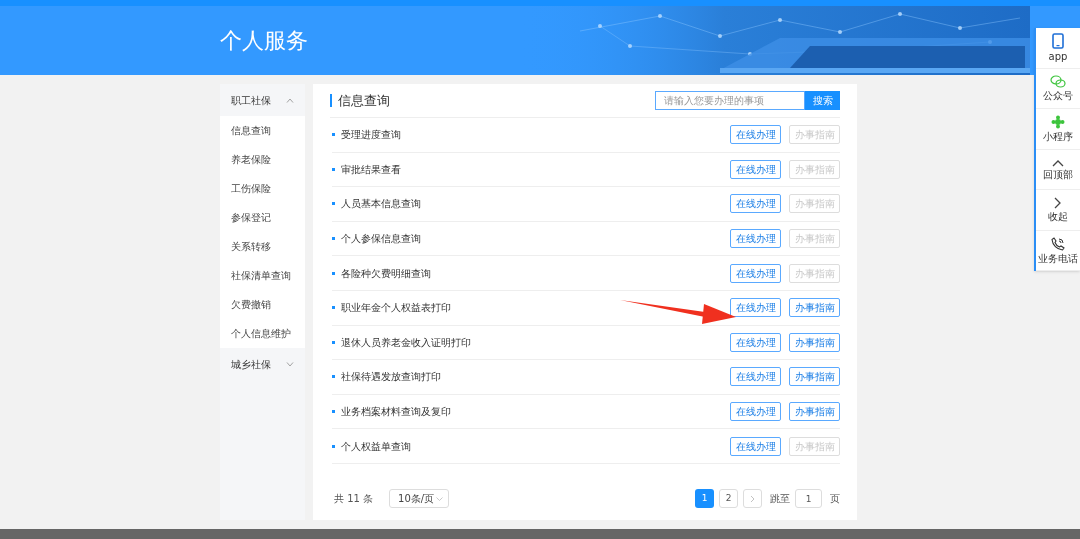  What do you see at coordinates (262, 217) in the screenshot?
I see `sidebar-item: 参保登记` at bounding box center [262, 217].